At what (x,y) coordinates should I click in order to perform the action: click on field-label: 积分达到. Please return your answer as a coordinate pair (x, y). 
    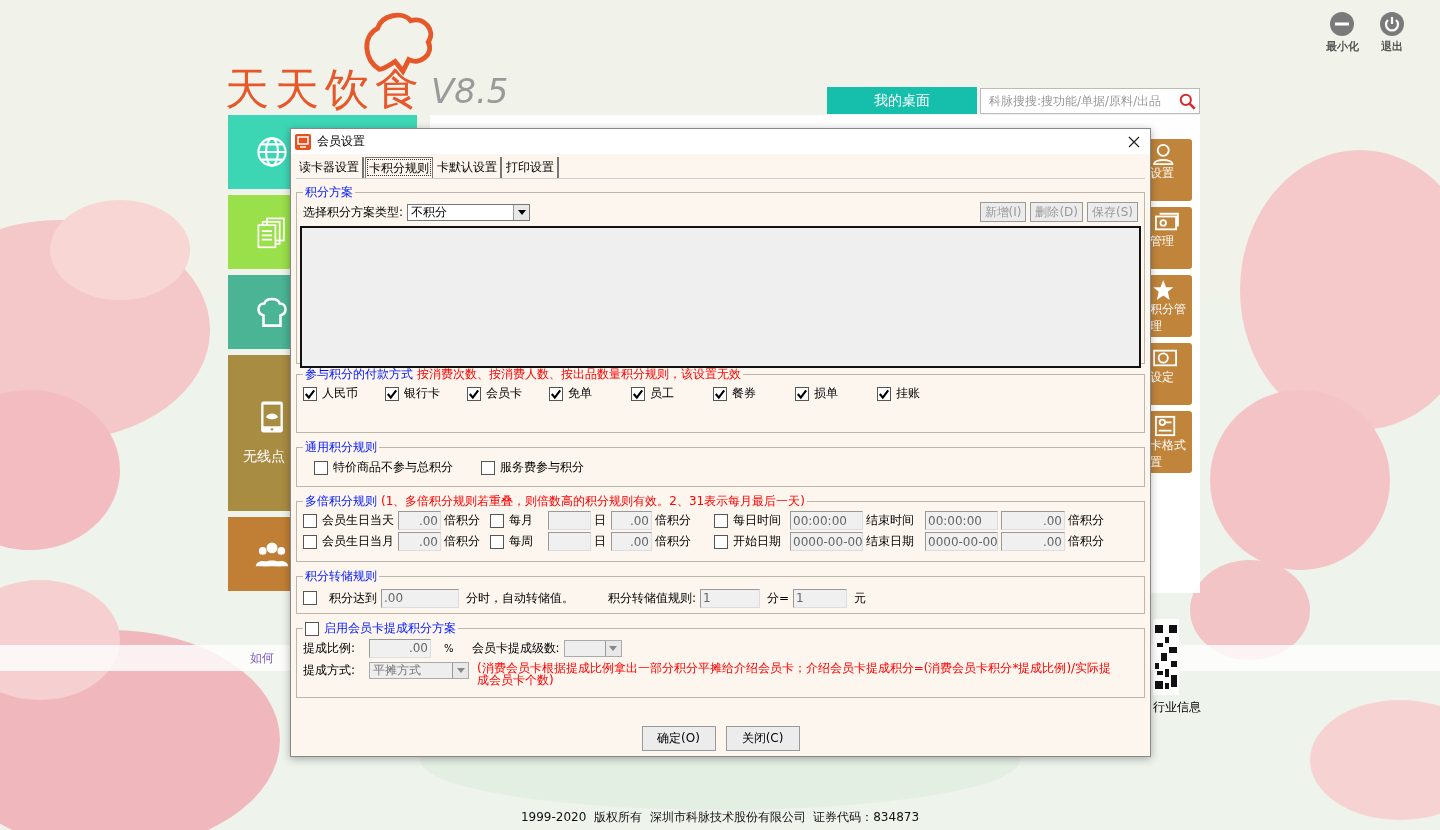
    Looking at the image, I should click on (353, 598).